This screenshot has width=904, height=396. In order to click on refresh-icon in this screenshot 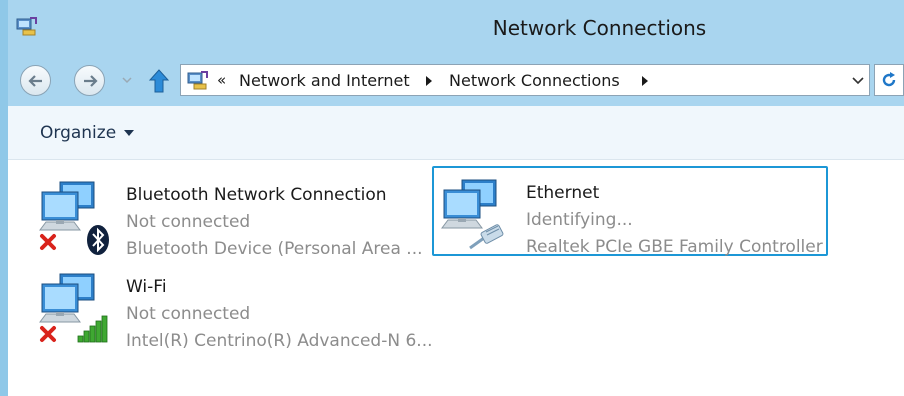, I will do `click(889, 79)`.